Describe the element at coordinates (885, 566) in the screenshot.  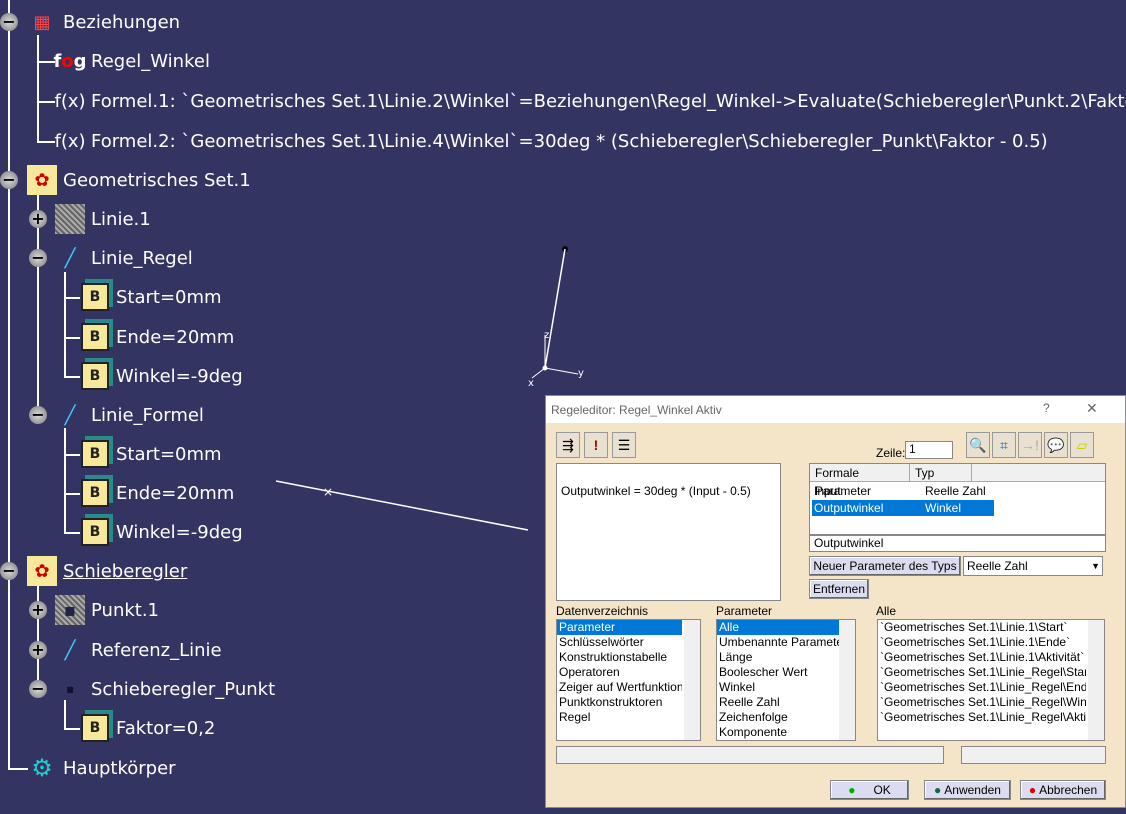
I see `new-parameter-button: Neuer Parameter des Typs` at that location.